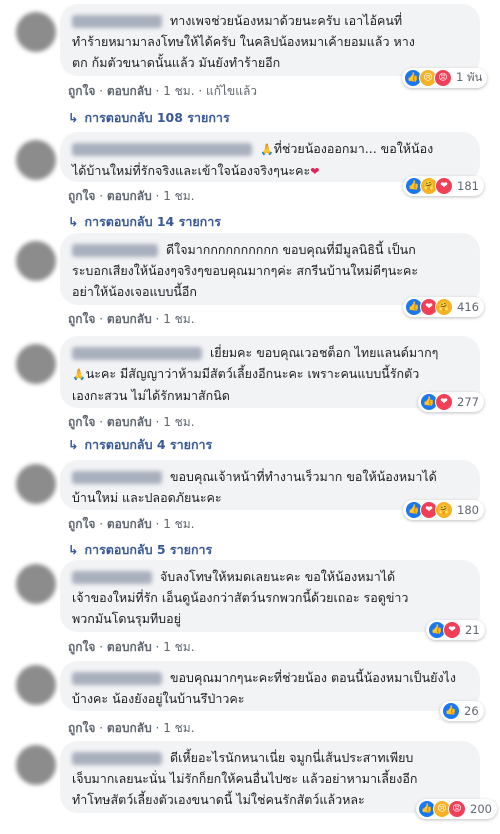 The image size is (500, 834). Describe the element at coordinates (451, 711) in the screenshot. I see `like-icon: 👍` at that location.